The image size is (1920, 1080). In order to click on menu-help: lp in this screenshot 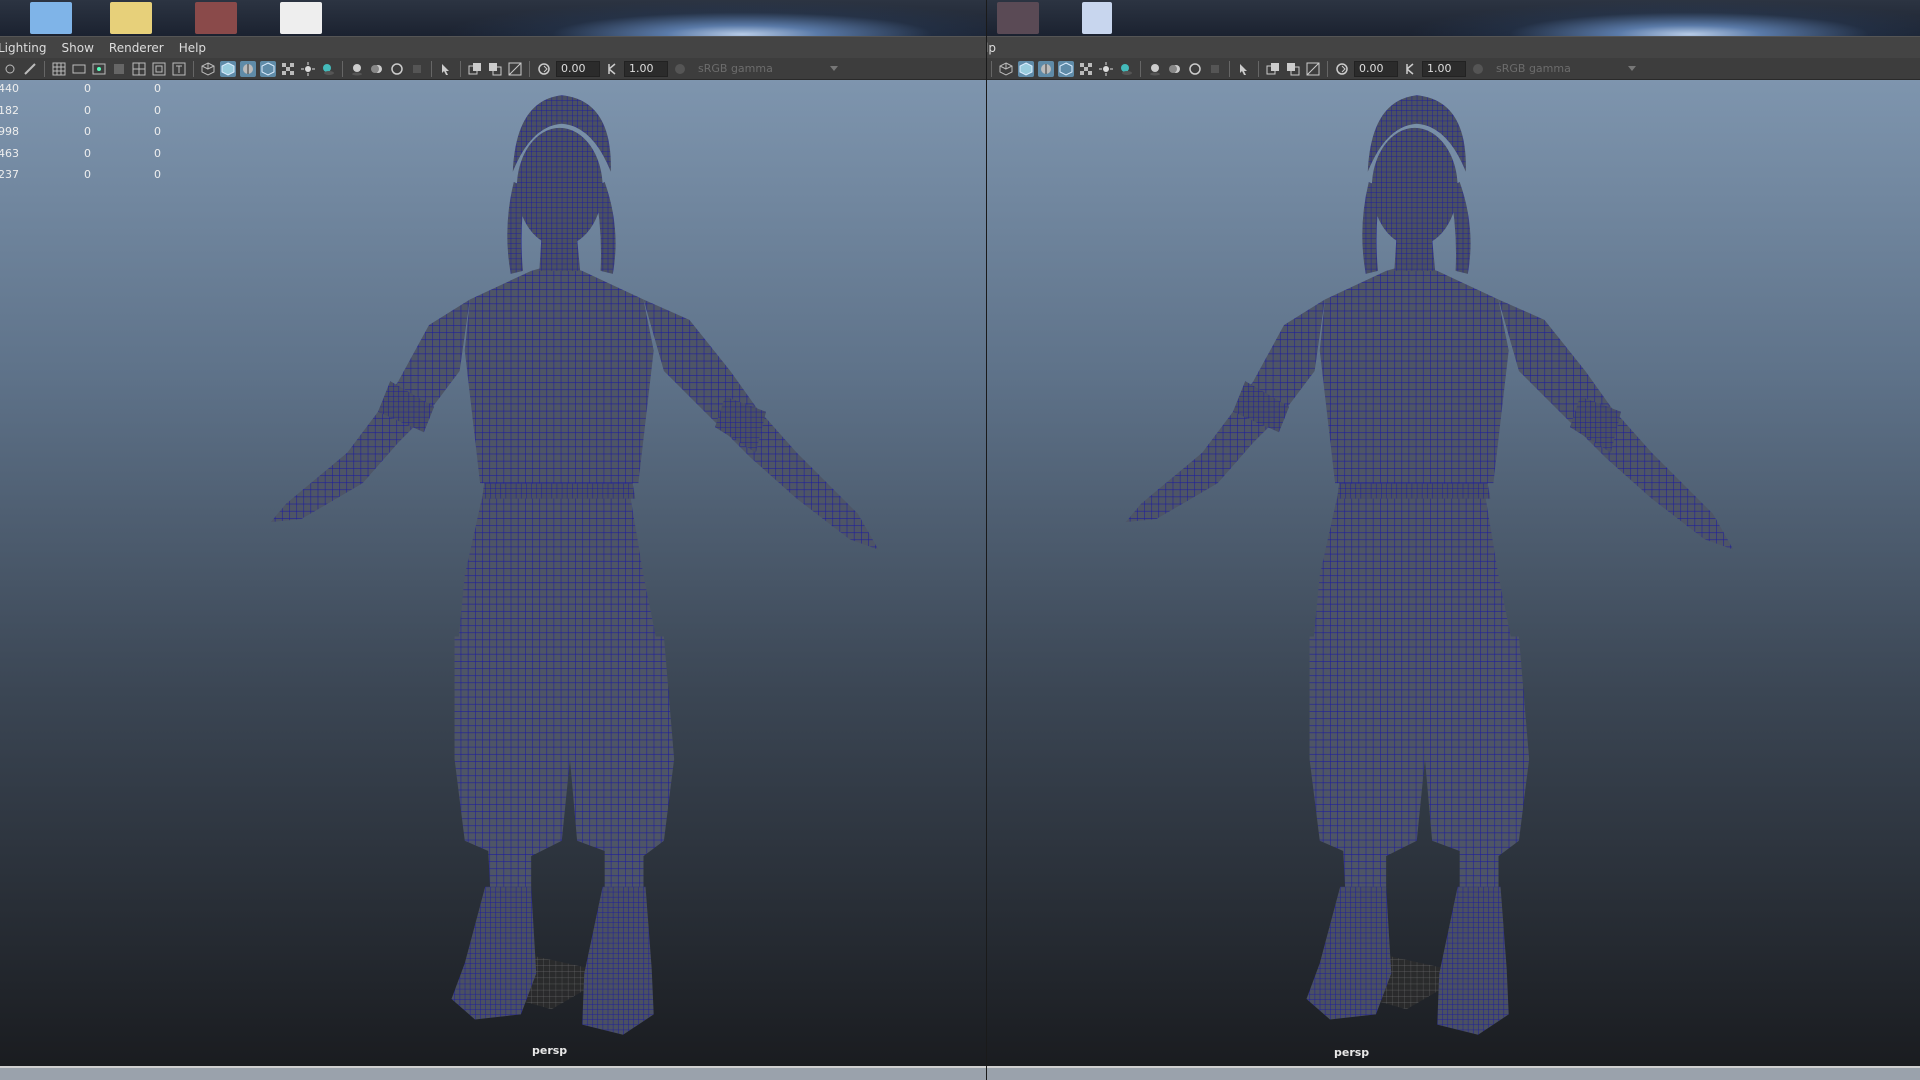, I will do `click(991, 48)`.